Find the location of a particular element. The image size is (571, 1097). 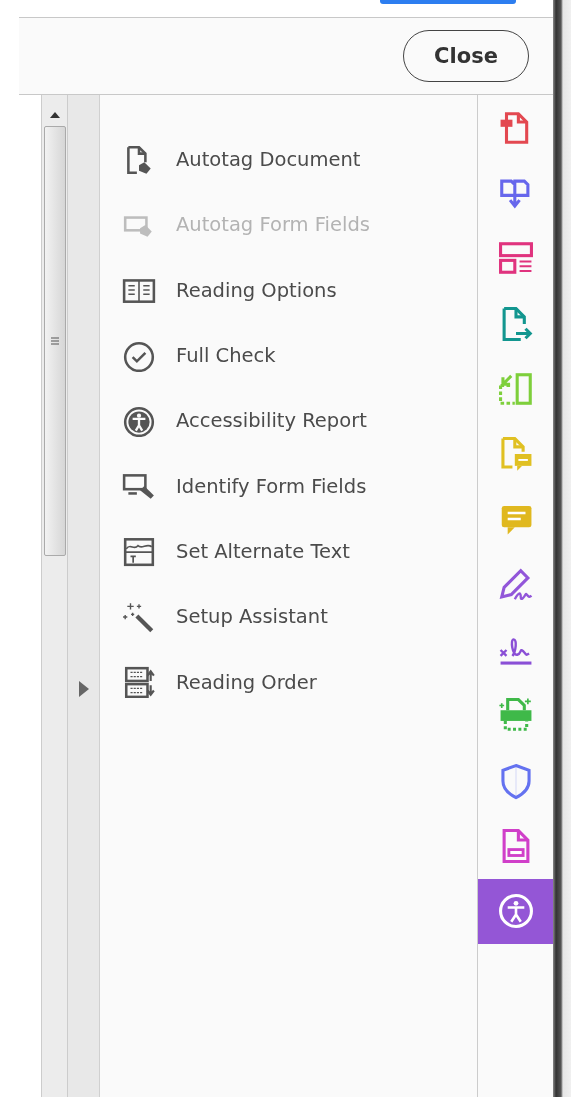

scroll-up-icon is located at coordinates (54, 115).